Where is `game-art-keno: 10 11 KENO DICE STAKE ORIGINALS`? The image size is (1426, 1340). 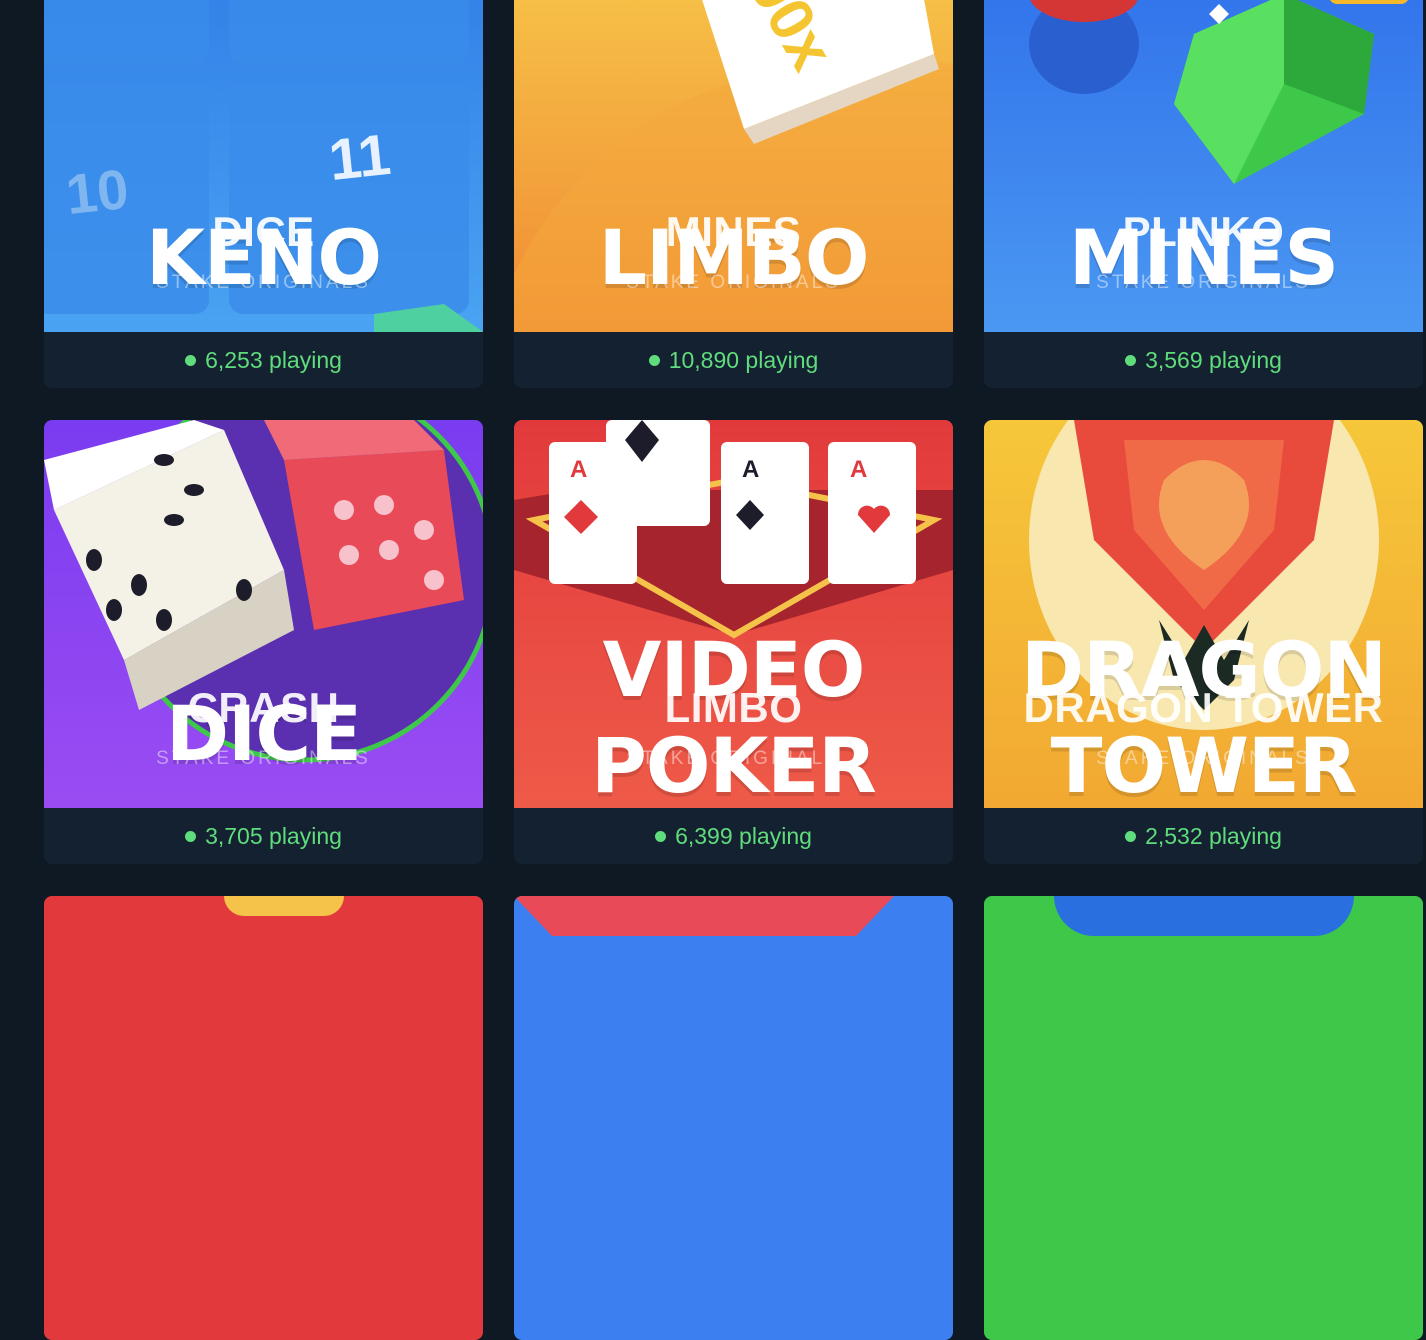 game-art-keno: 10 11 KENO DICE STAKE ORIGINALS is located at coordinates (263, 166).